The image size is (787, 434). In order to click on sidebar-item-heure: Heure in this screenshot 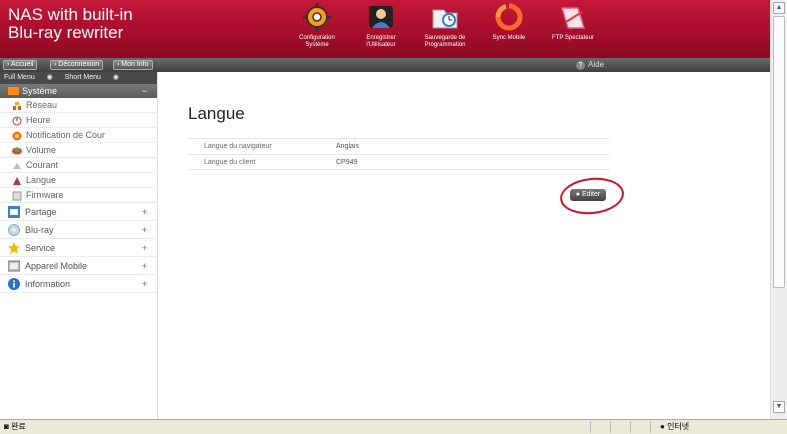, I will do `click(78, 120)`.